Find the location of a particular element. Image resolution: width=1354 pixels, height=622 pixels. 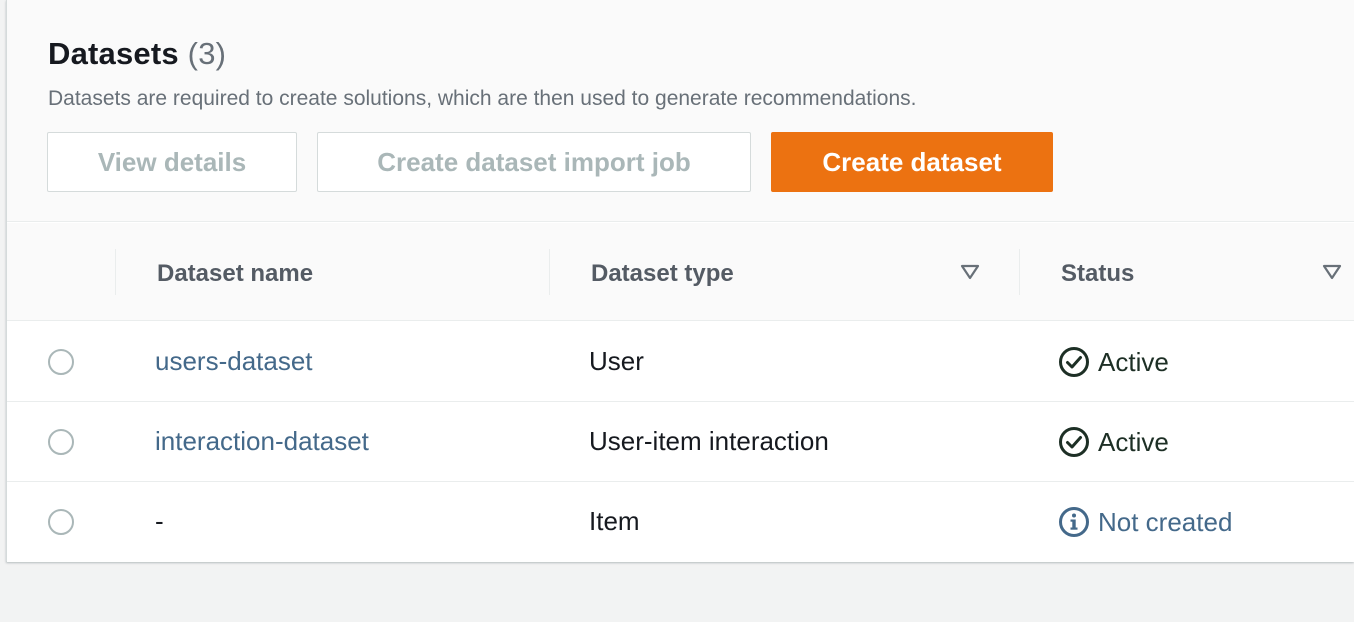

dataset-count: (3) is located at coordinates (207, 53).